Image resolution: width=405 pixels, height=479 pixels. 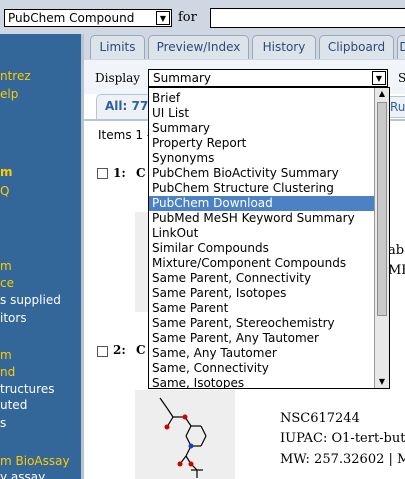 I want to click on display-label: Display, so click(x=118, y=78).